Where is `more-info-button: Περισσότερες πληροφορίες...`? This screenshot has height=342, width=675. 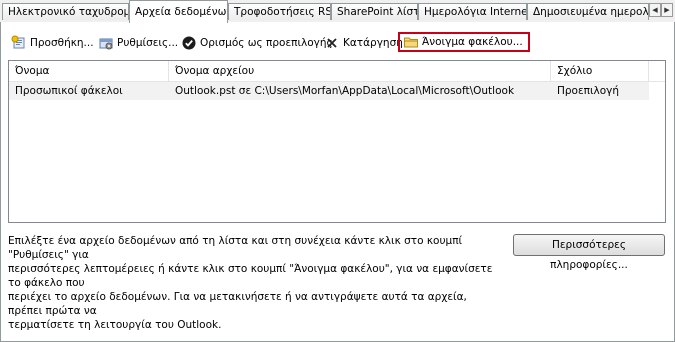 more-info-button: Περισσότερες πληροφορίες... is located at coordinates (589, 252).